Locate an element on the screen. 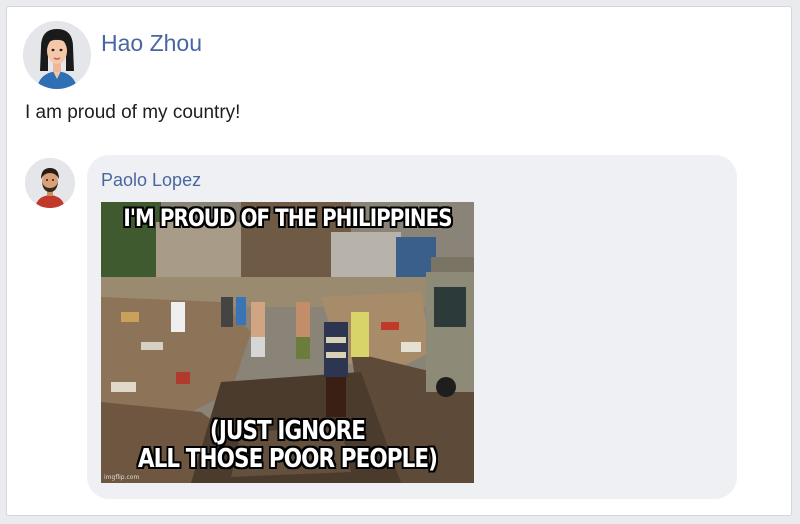  man-avatar-icon is located at coordinates (50, 183).